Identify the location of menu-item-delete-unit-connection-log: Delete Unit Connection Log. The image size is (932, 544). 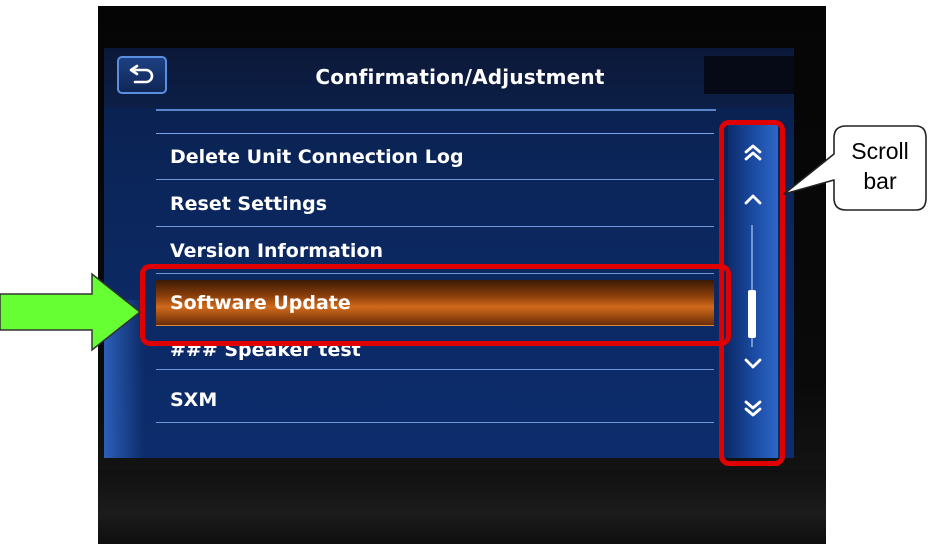
(435, 157).